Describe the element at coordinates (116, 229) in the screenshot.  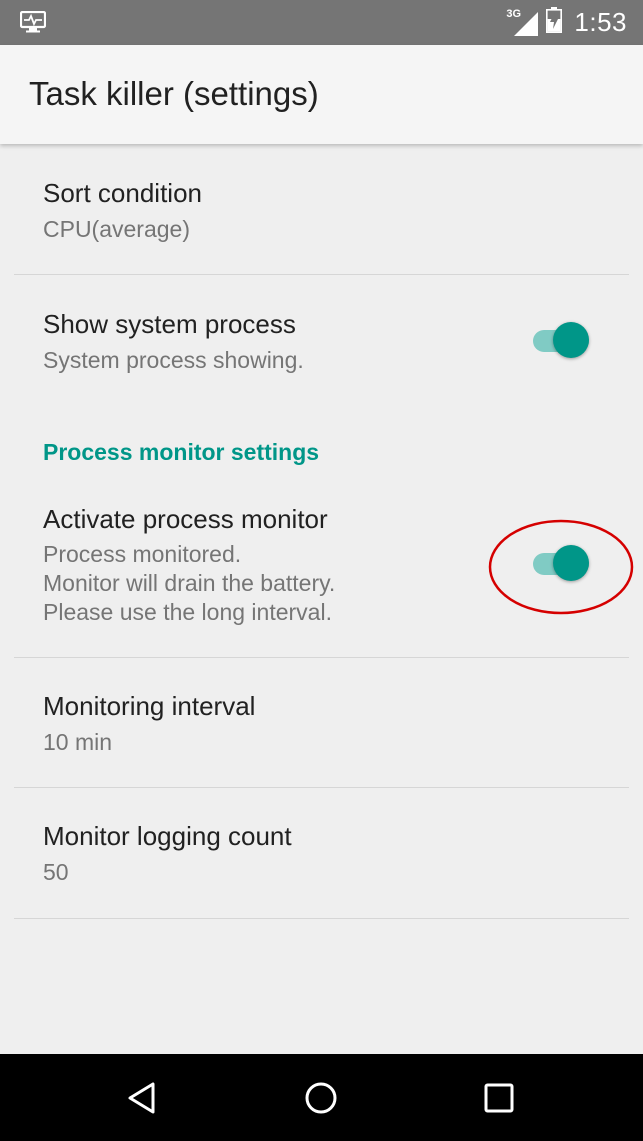
I see `pref-summary: CPU(average)` at that location.